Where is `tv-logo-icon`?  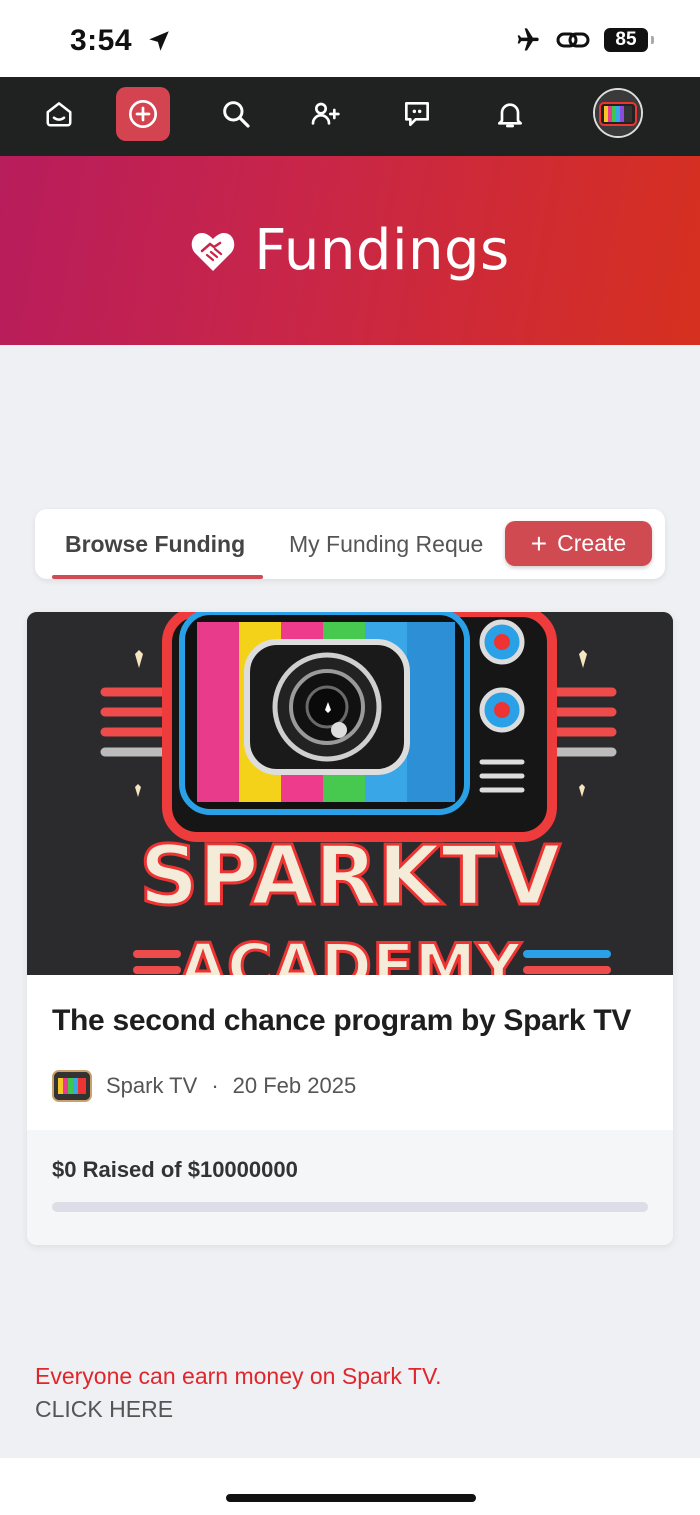
tv-logo-icon is located at coordinates (72, 1086).